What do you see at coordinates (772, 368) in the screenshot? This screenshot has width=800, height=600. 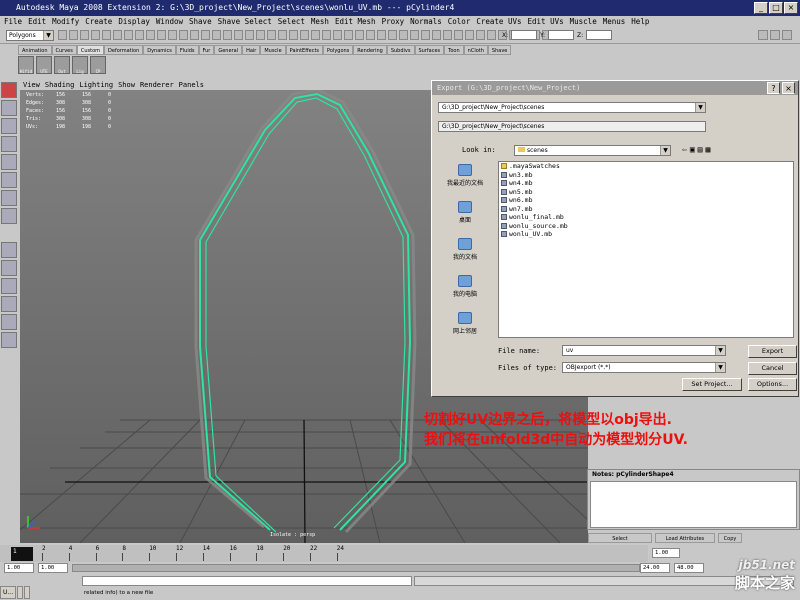 I see `cancel-button: Cancel` at bounding box center [772, 368].